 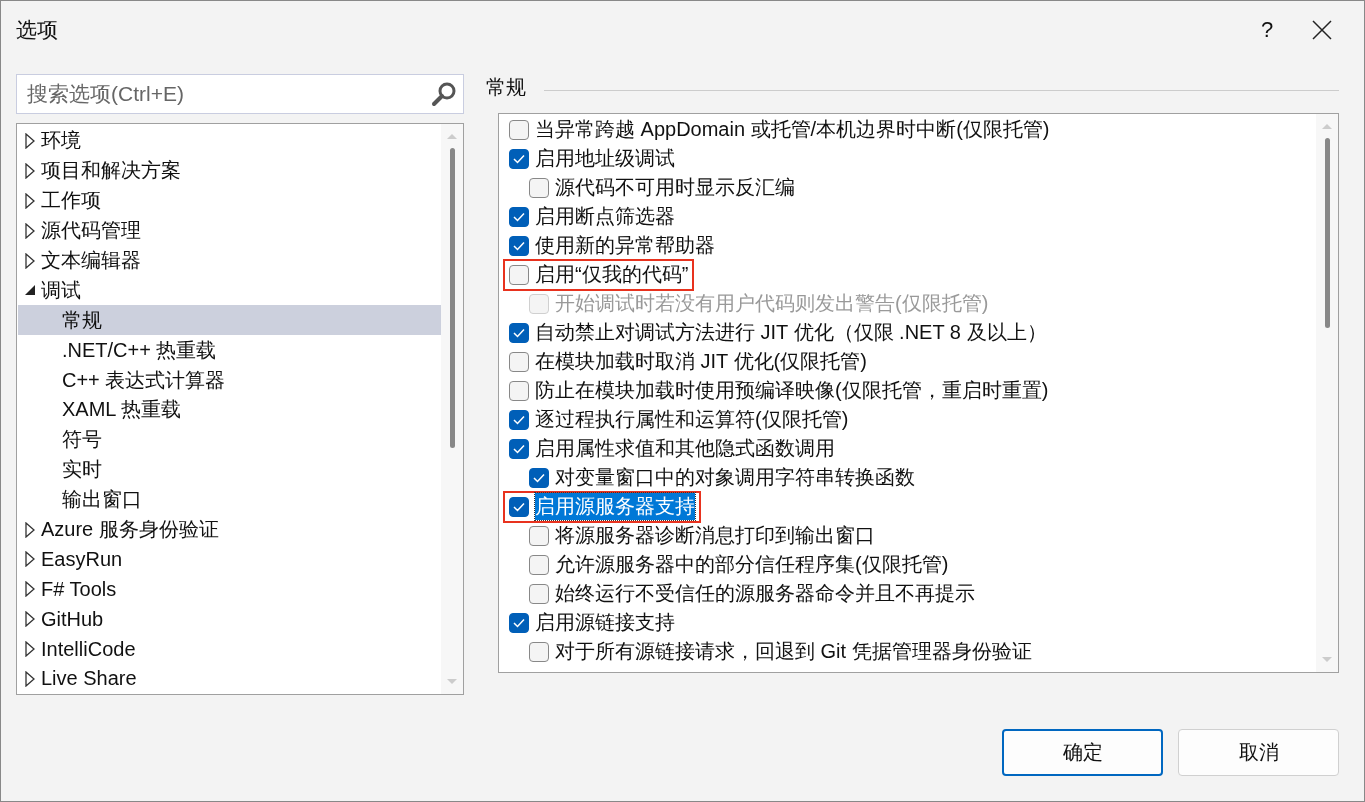 What do you see at coordinates (229, 439) in the screenshot?
I see `tree-item: 符号` at bounding box center [229, 439].